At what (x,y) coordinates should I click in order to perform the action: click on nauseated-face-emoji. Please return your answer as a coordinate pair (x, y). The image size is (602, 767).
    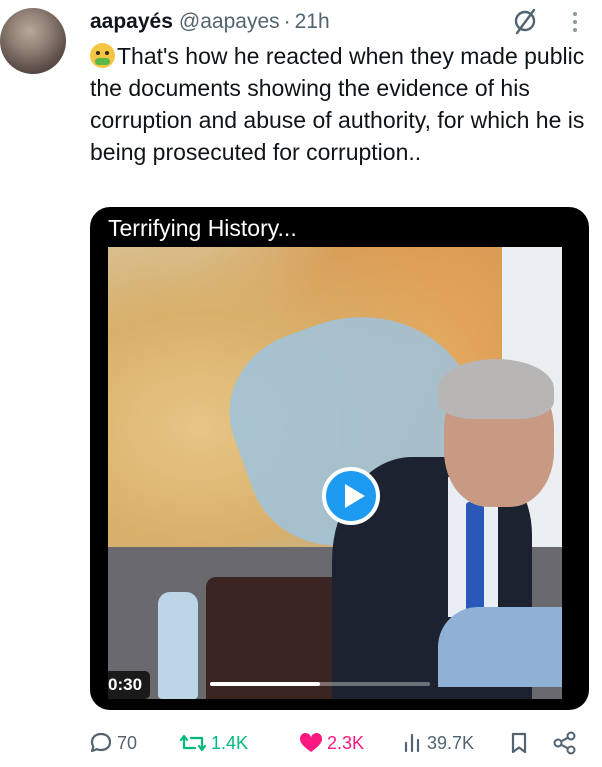
    Looking at the image, I should click on (102, 55).